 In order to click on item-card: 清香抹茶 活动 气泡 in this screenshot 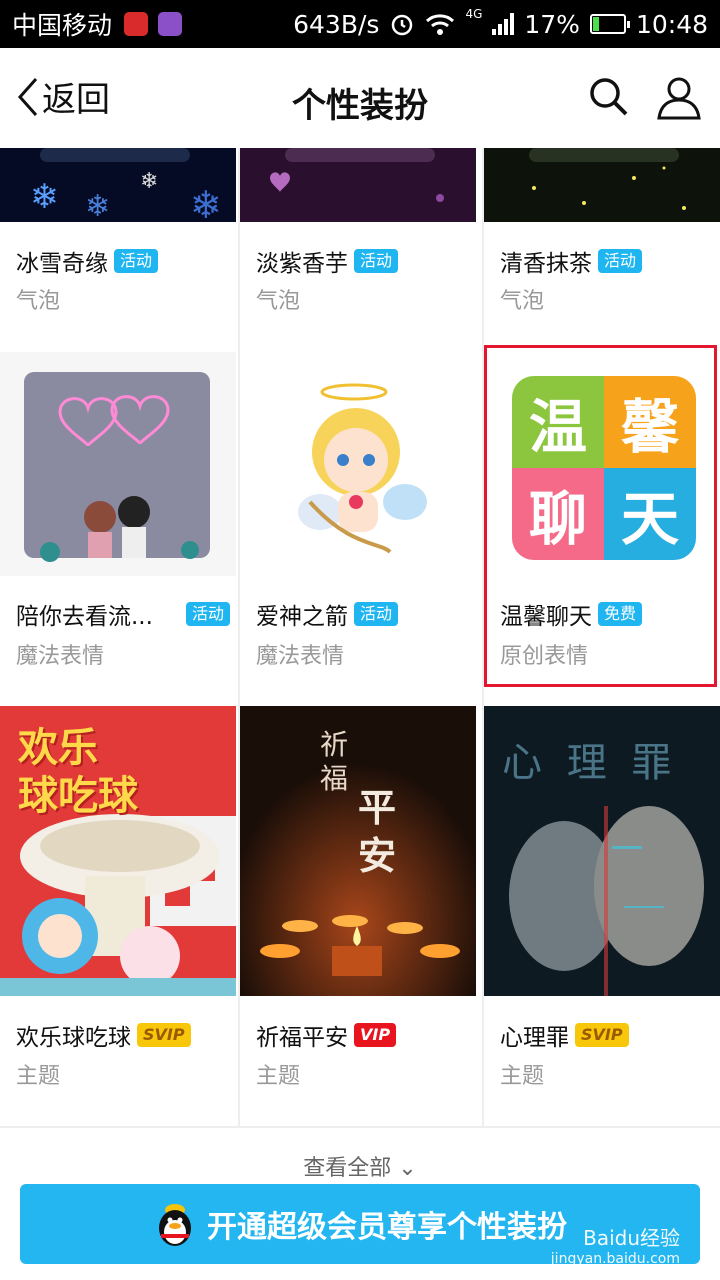, I will do `click(602, 250)`.